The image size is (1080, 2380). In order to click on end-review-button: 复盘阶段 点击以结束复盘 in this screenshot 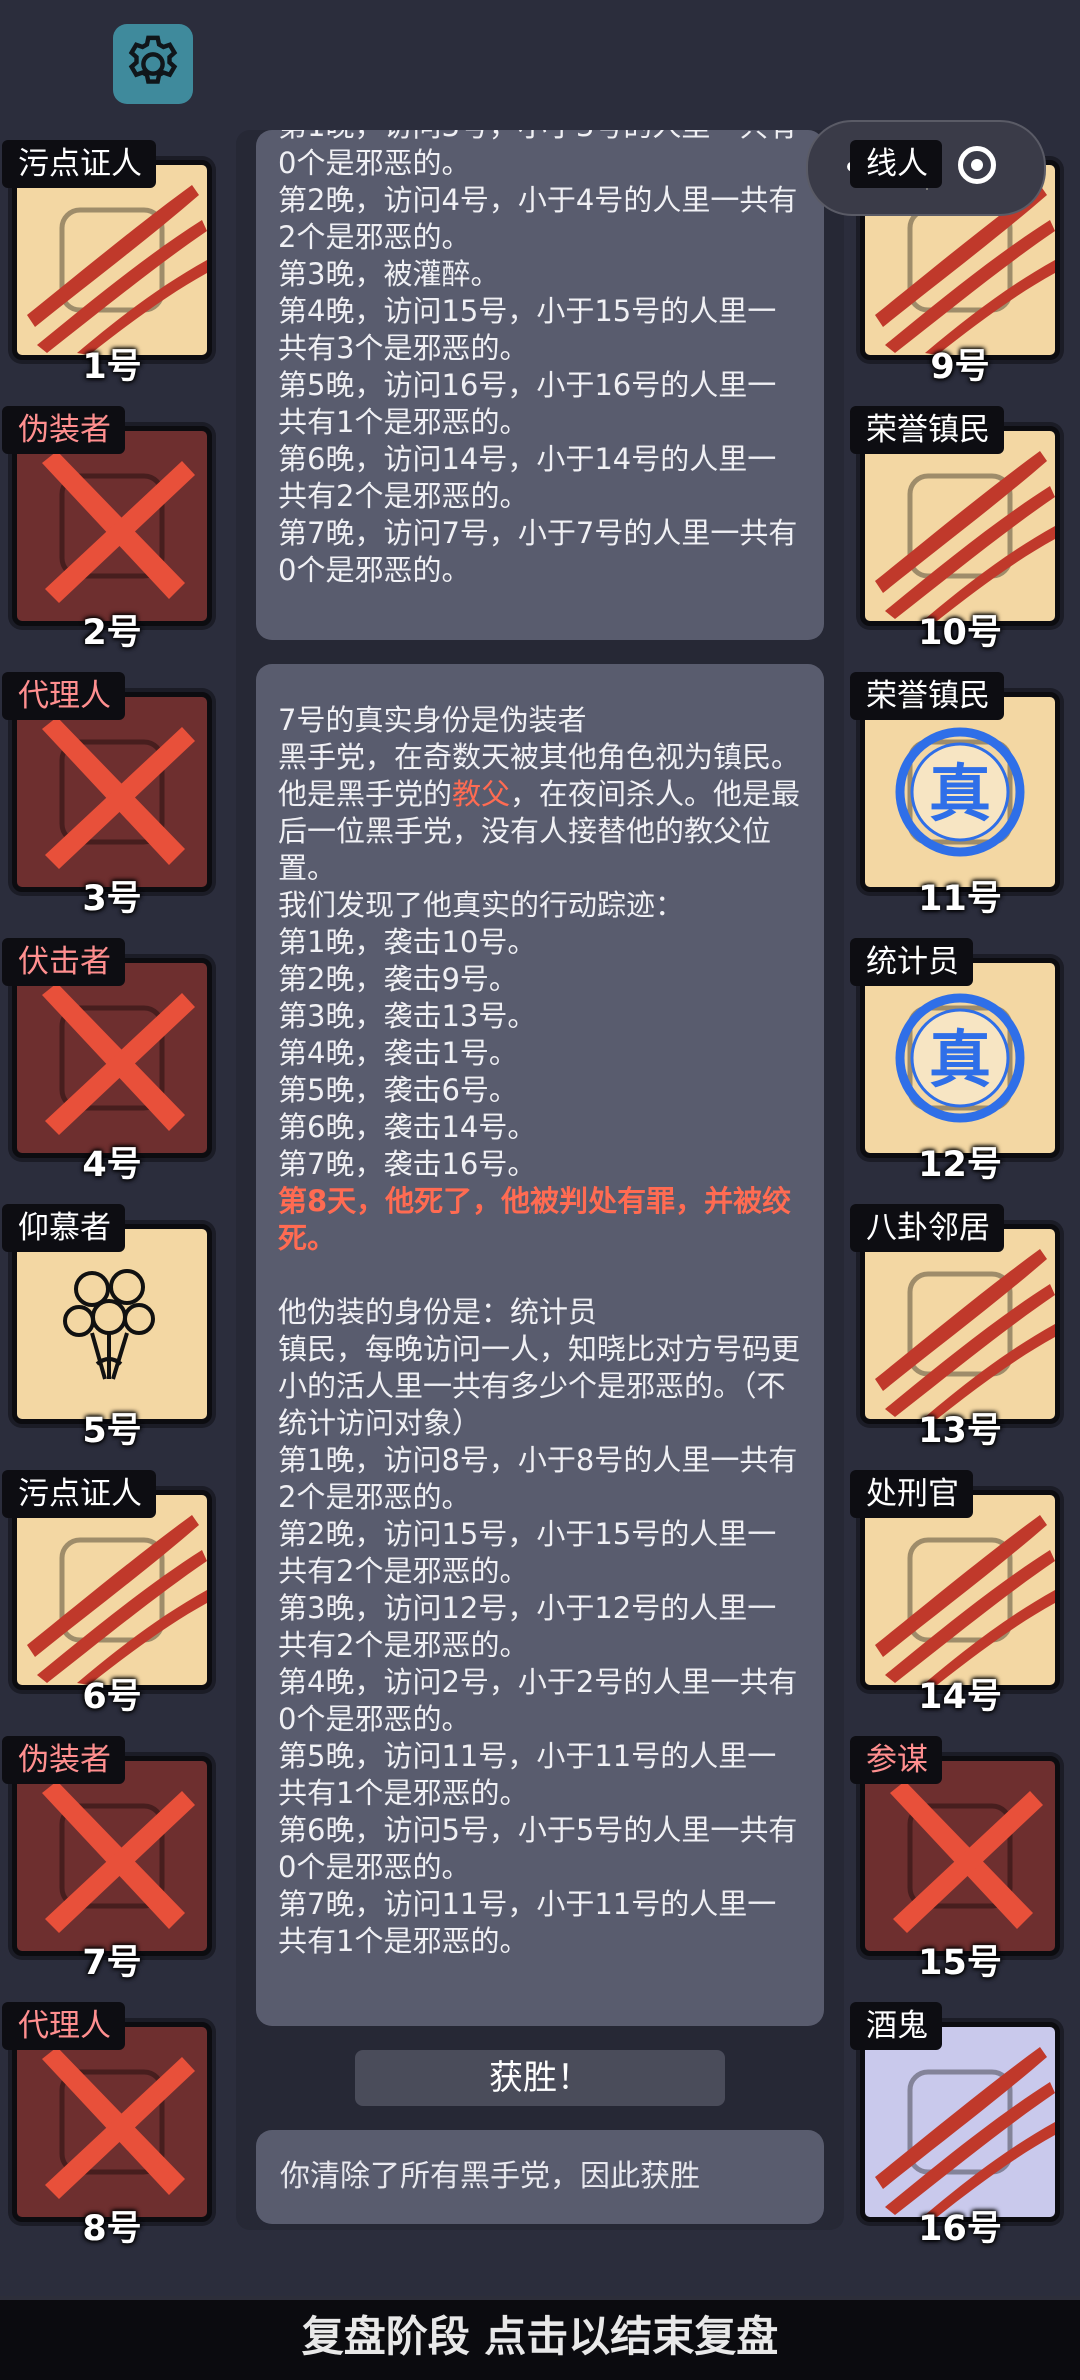, I will do `click(540, 2338)`.